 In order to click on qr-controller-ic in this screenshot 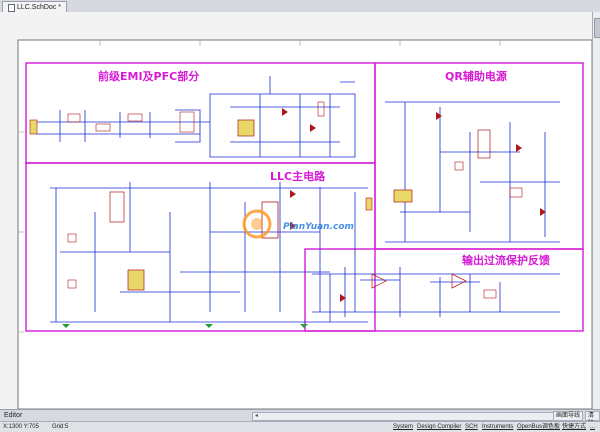, I will do `click(403, 196)`.